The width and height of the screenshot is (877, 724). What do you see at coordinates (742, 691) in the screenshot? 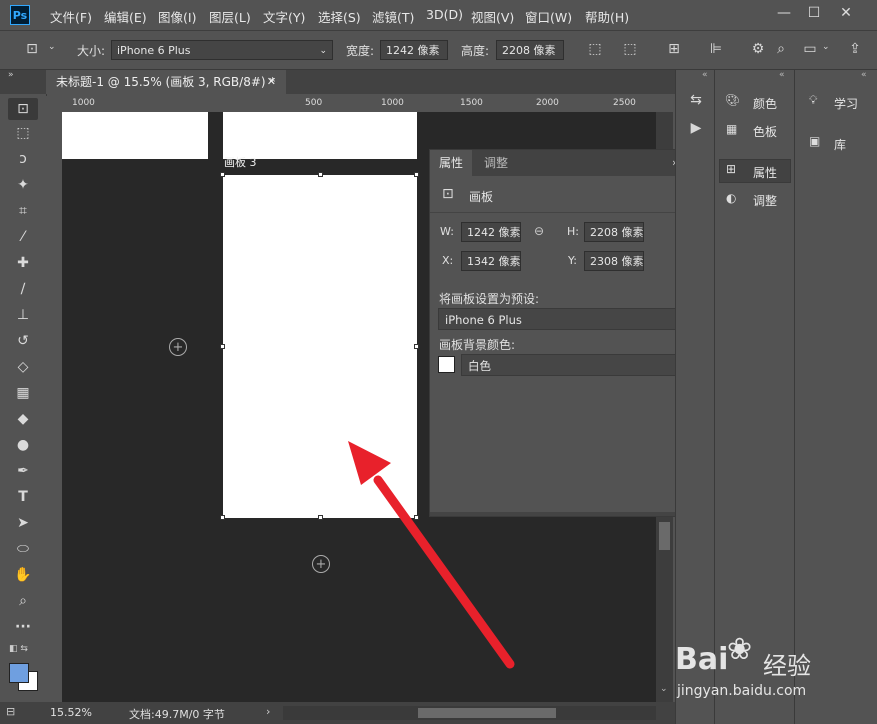
I see `watermark-url: jingyan.baidu.com` at bounding box center [742, 691].